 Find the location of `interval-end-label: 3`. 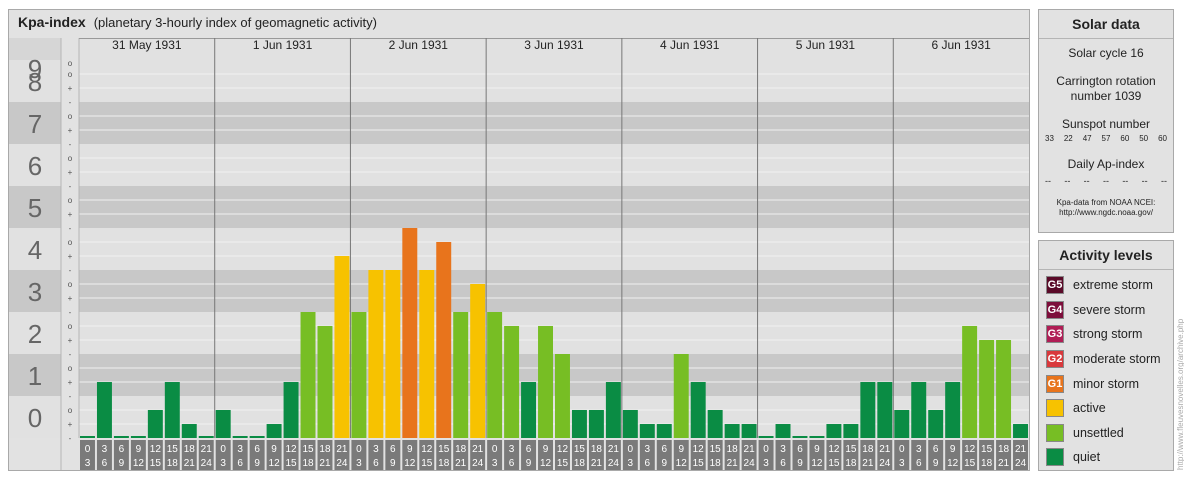

interval-end-label: 3 is located at coordinates (766, 463).